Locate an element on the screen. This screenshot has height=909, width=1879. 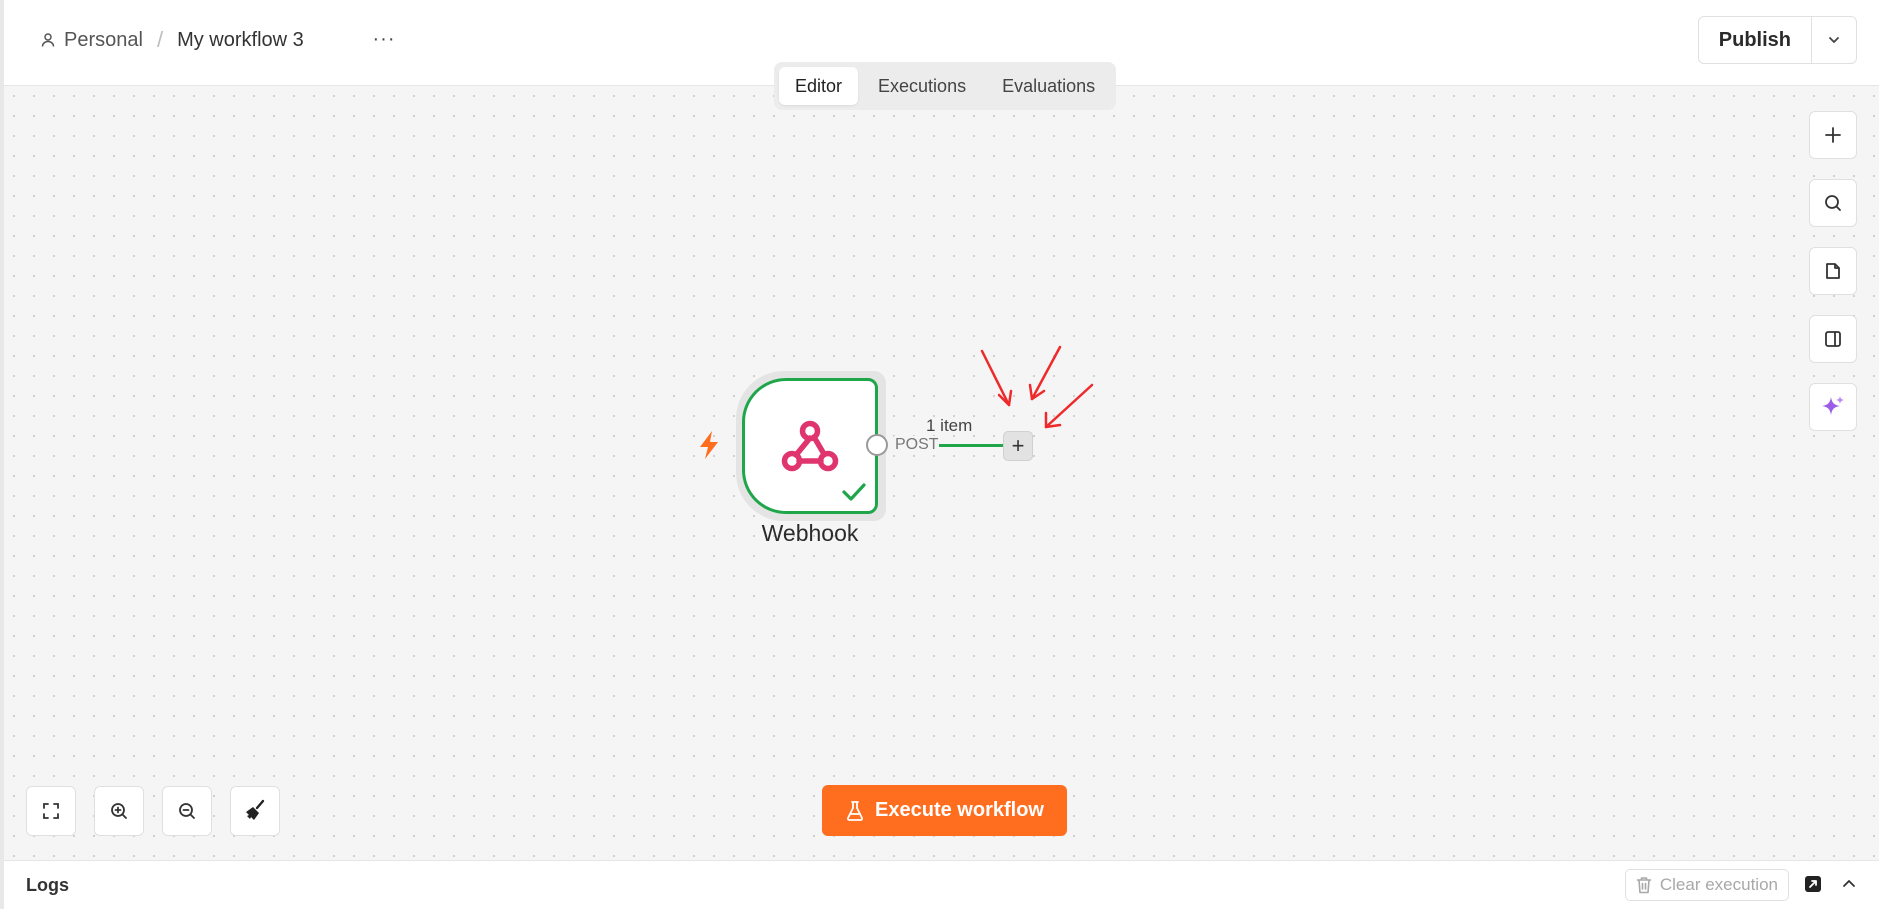
tab-executions: Executions is located at coordinates (922, 86).